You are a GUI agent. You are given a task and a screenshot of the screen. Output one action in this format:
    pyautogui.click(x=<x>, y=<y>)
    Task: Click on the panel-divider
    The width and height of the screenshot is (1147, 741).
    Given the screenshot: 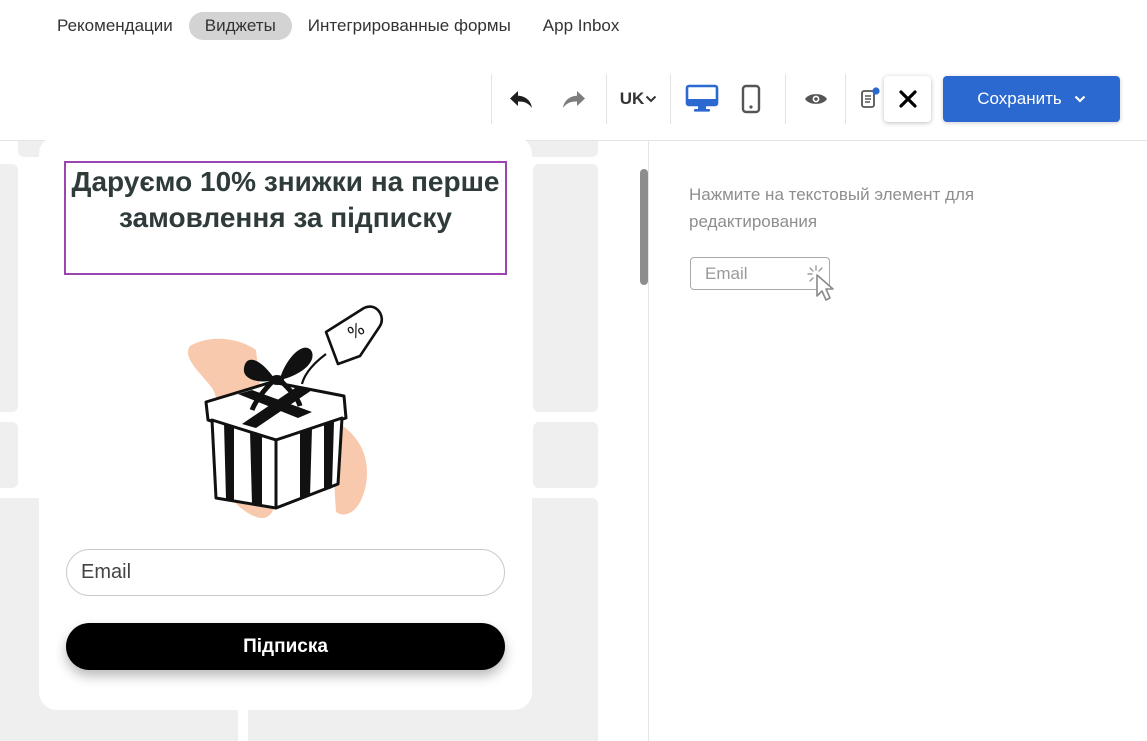 What is the action you would take?
    pyautogui.click(x=648, y=441)
    